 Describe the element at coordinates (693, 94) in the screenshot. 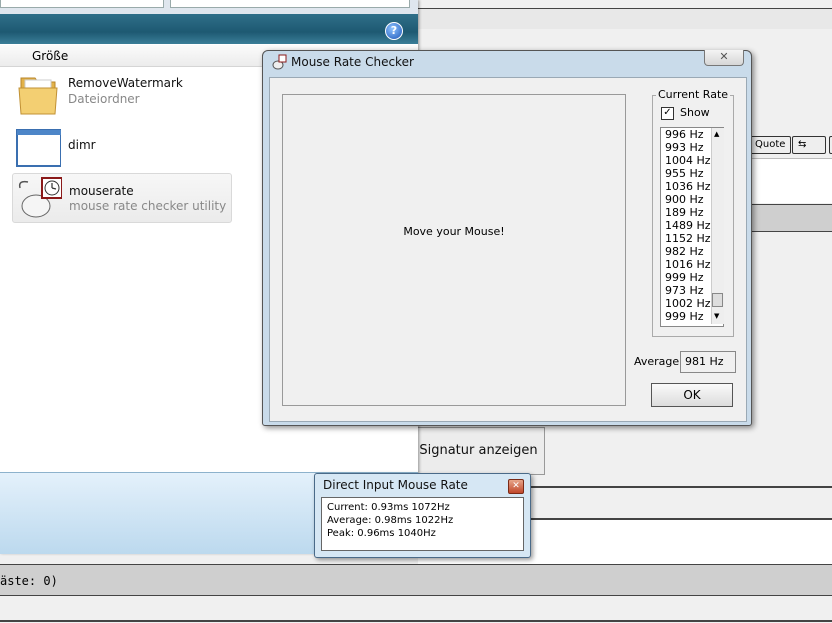

I see `current-rate-label: Current Rate` at that location.